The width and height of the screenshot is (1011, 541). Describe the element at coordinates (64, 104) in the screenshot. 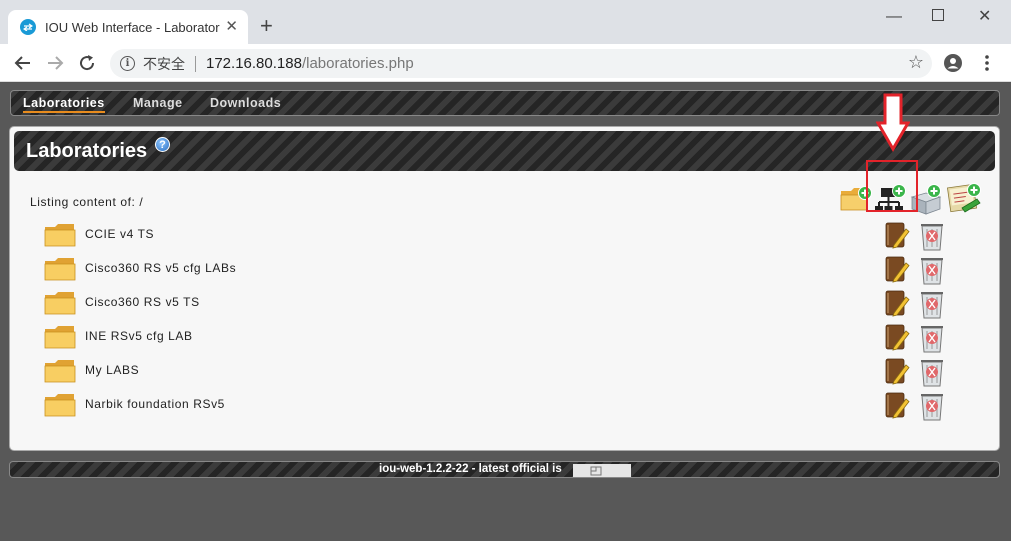

I see `menu-laboratories: Laboratories` at that location.